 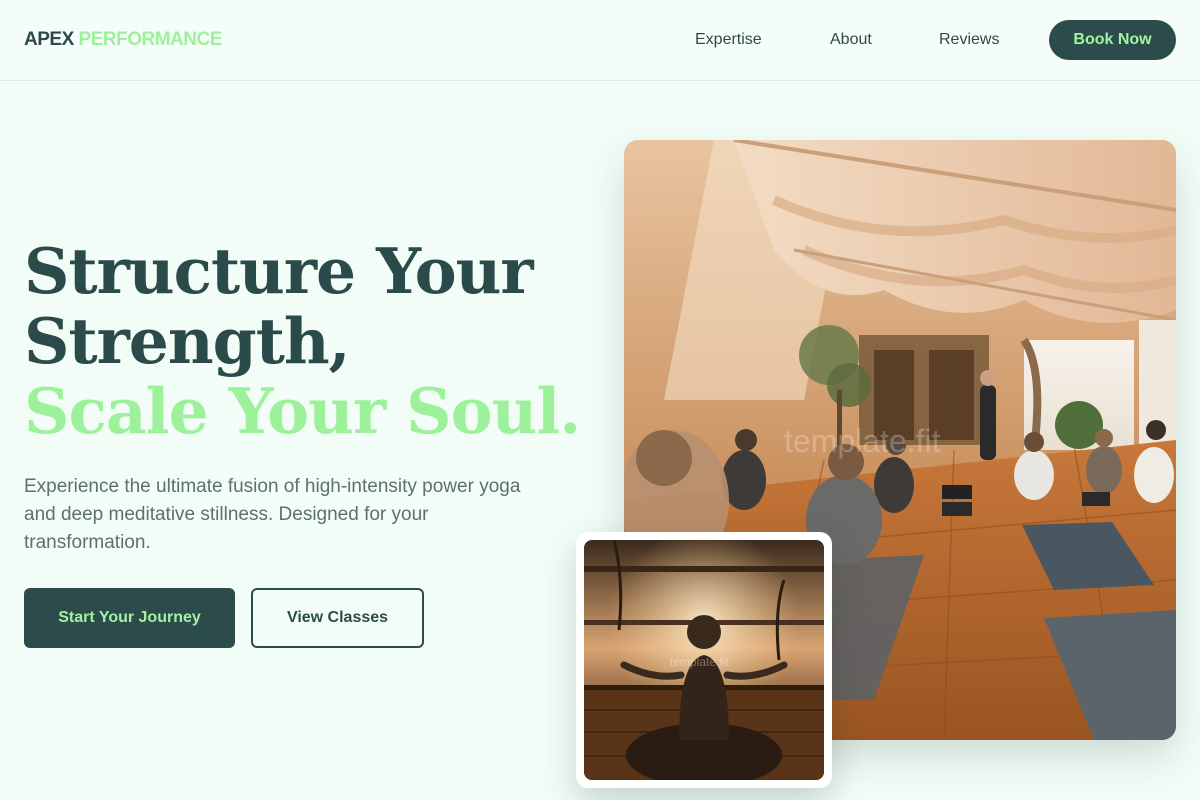 I want to click on view-classes-button: View Classes, so click(x=337, y=618).